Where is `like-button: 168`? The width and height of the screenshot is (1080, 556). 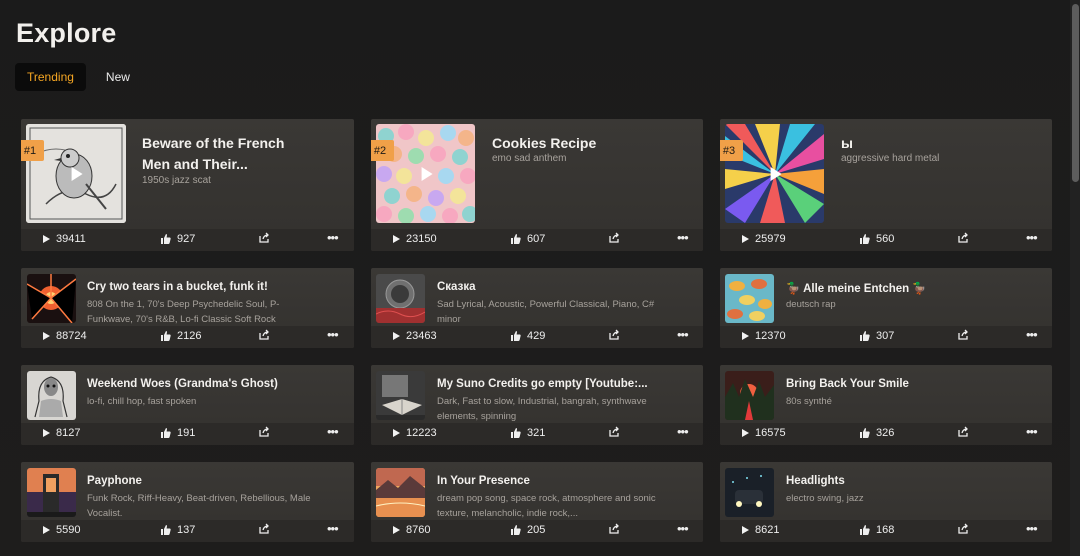 like-button: 168 is located at coordinates (877, 530).